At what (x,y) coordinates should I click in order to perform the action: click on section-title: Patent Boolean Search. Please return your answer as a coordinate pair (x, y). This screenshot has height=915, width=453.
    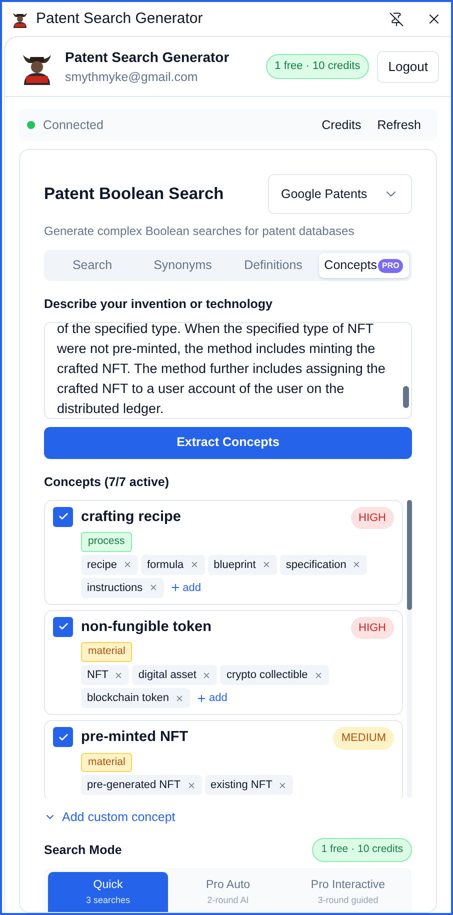
    Looking at the image, I should click on (134, 194).